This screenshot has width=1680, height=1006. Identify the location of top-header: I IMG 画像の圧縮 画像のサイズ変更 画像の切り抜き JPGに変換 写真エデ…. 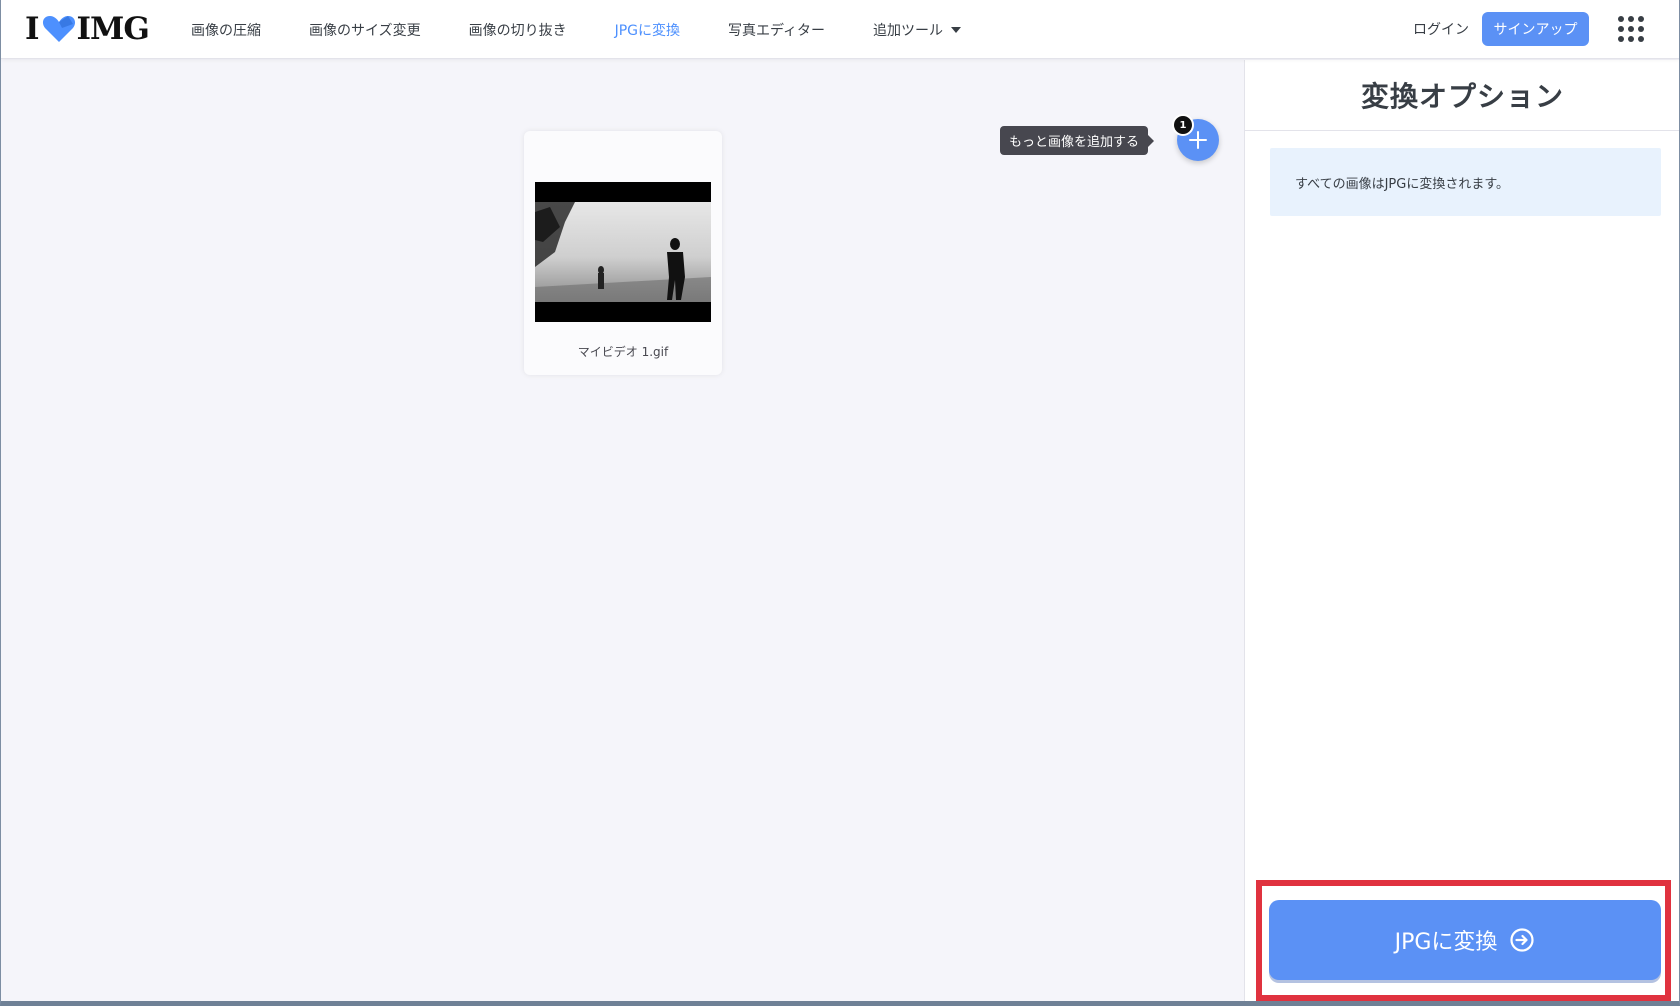
(840, 29).